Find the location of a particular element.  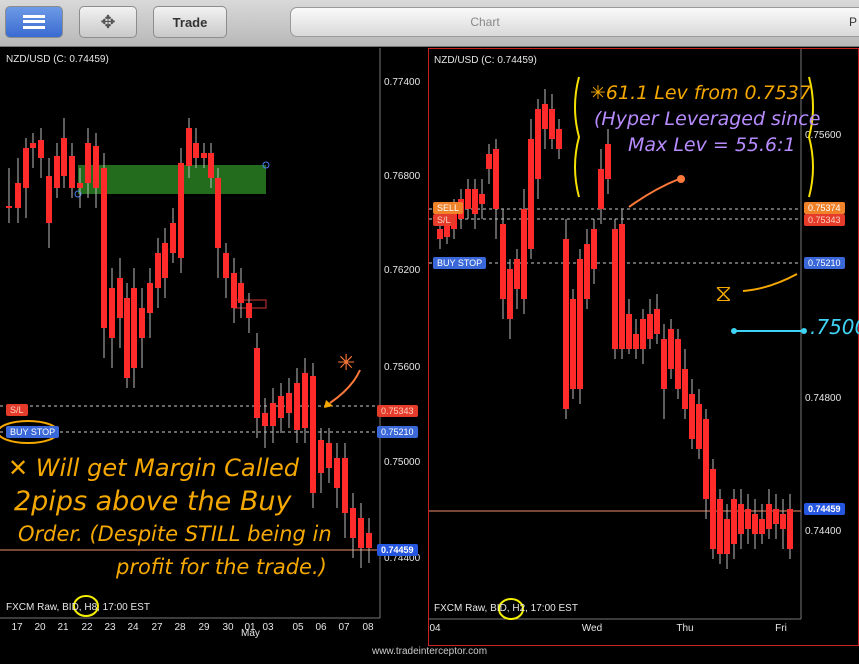

annotation-leverage-line1: ✳61.1 Lev from 0.7537 is located at coordinates (700, 93).